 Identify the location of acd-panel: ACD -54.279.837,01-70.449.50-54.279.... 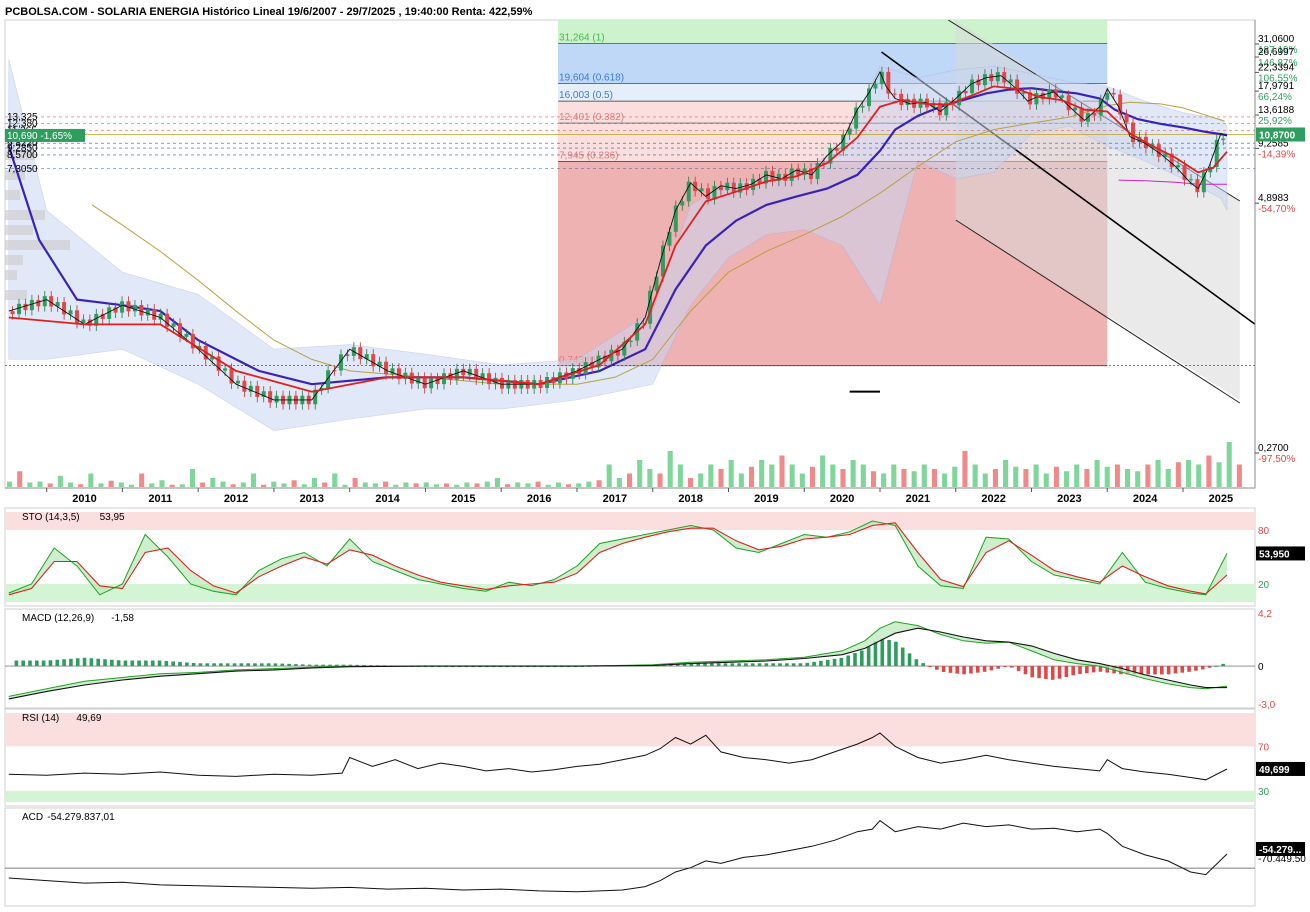
(655, 857).